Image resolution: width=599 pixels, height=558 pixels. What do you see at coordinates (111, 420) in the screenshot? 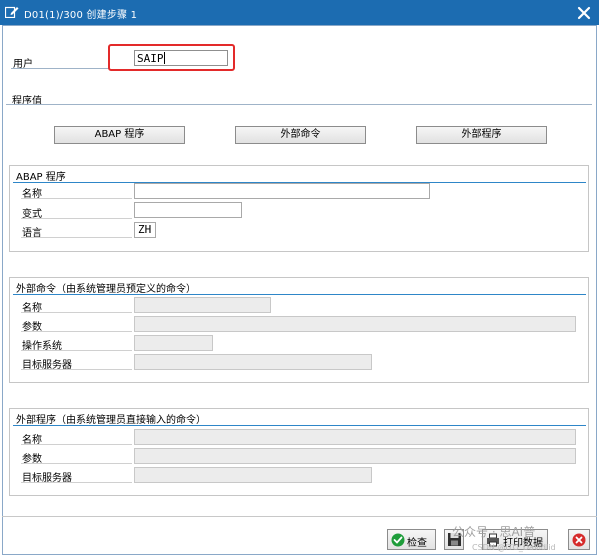
I see `external-program-group-title: 外部程序（由系统管理员直接输入的命令）` at bounding box center [111, 420].